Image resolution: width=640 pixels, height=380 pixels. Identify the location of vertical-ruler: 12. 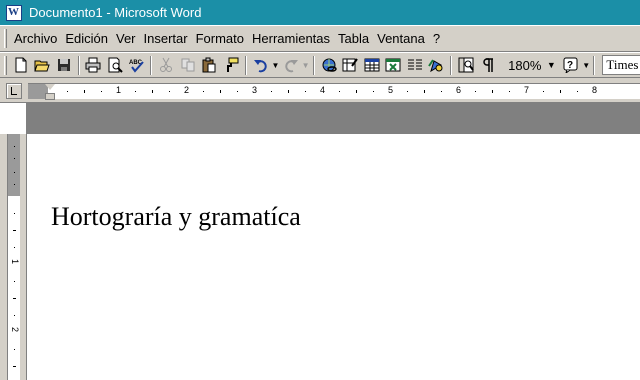
(13, 257).